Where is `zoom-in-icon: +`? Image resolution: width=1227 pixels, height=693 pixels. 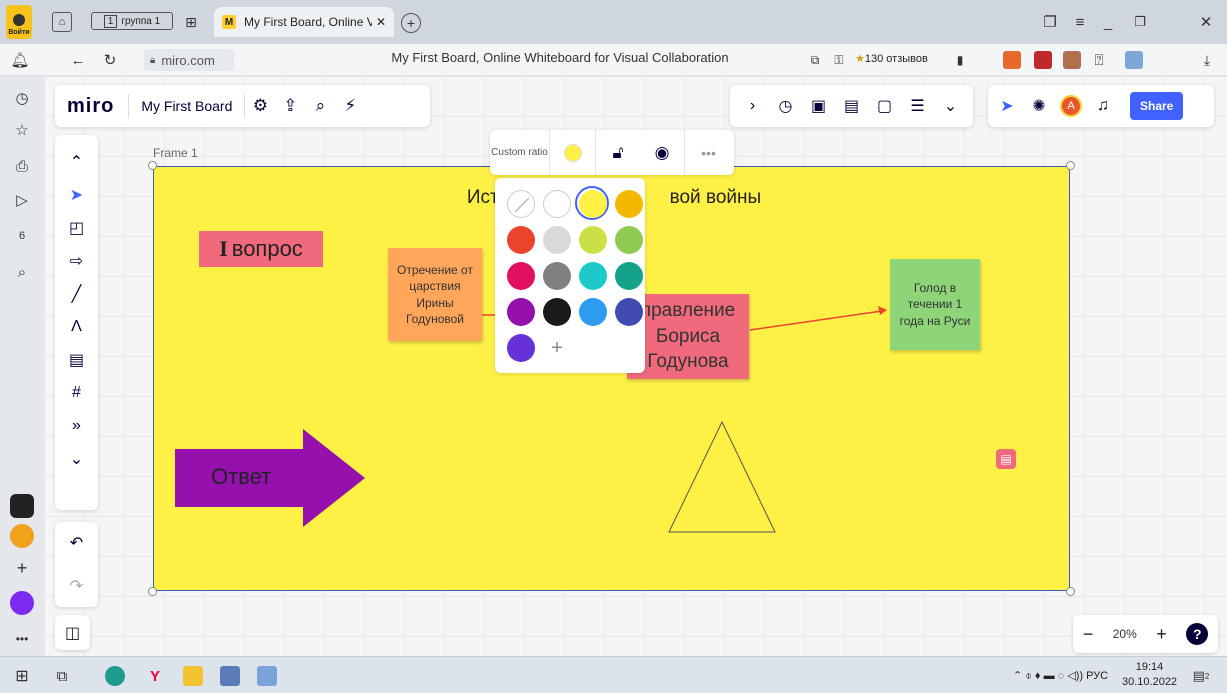 zoom-in-icon: + is located at coordinates (1161, 634).